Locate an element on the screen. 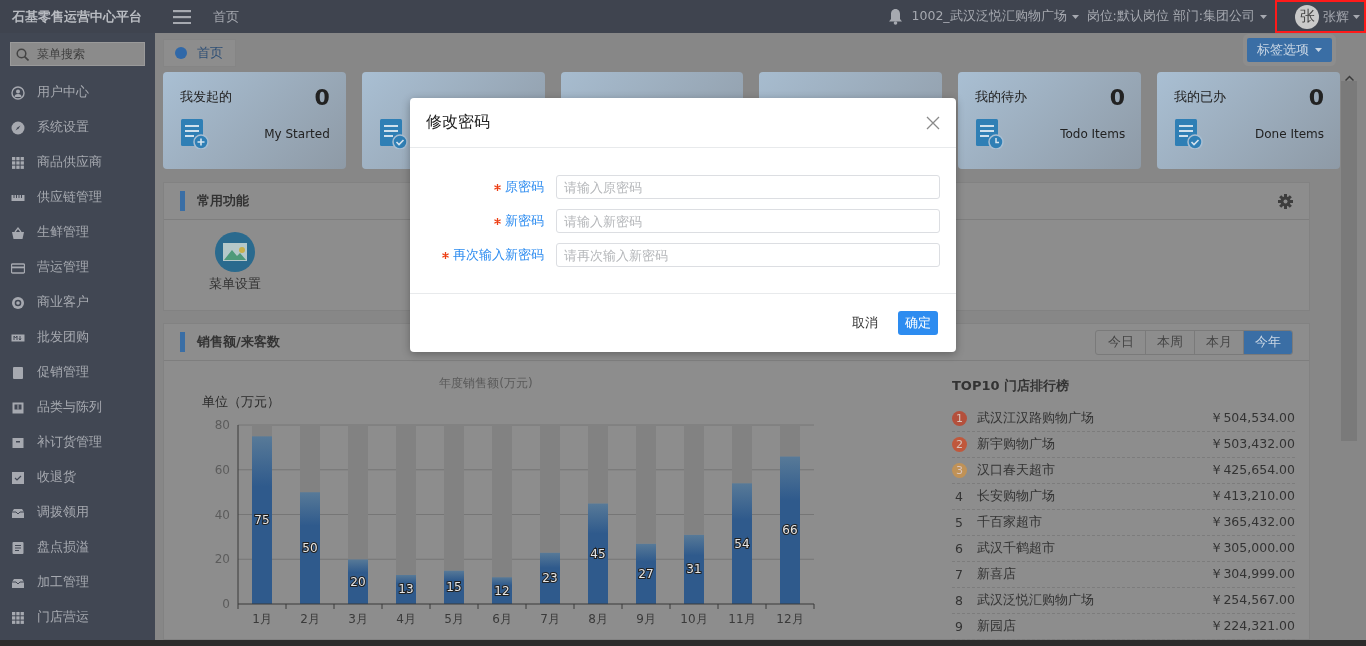 This screenshot has width=1366, height=646. sidebar-item: 门店营运 is located at coordinates (77, 617).